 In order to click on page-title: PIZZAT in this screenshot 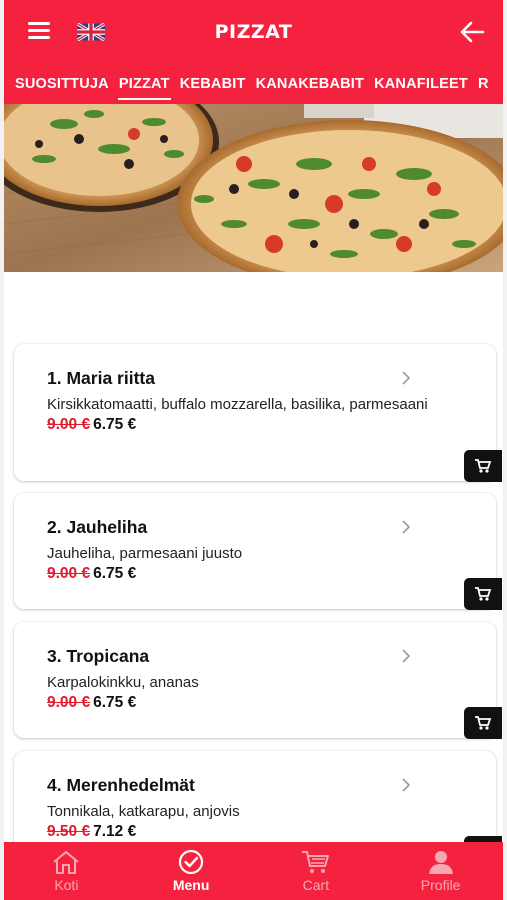, I will do `click(253, 32)`.